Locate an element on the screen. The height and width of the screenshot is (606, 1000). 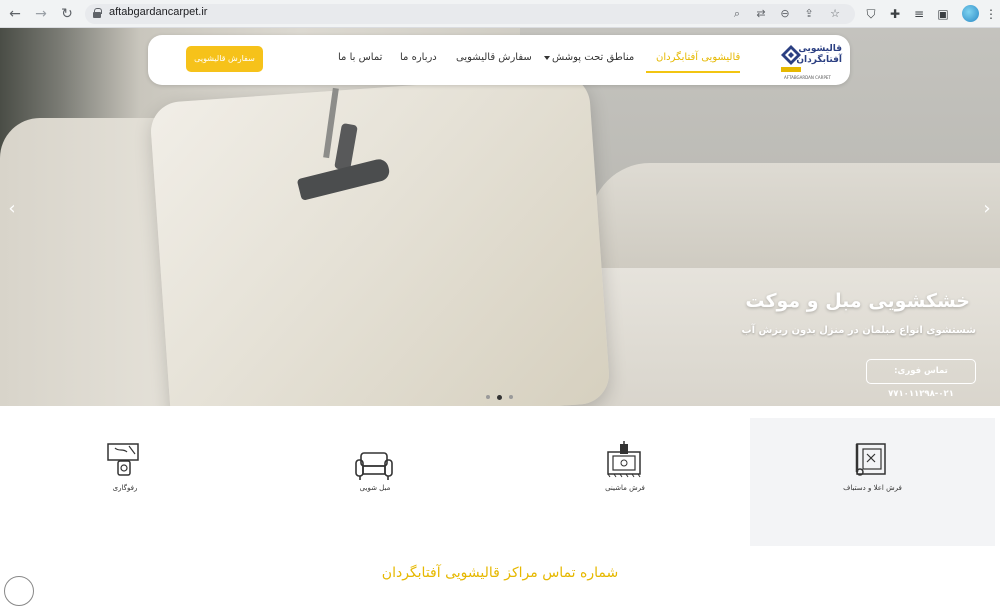
bookmark-star-icon: ☆ is located at coordinates (835, 14).